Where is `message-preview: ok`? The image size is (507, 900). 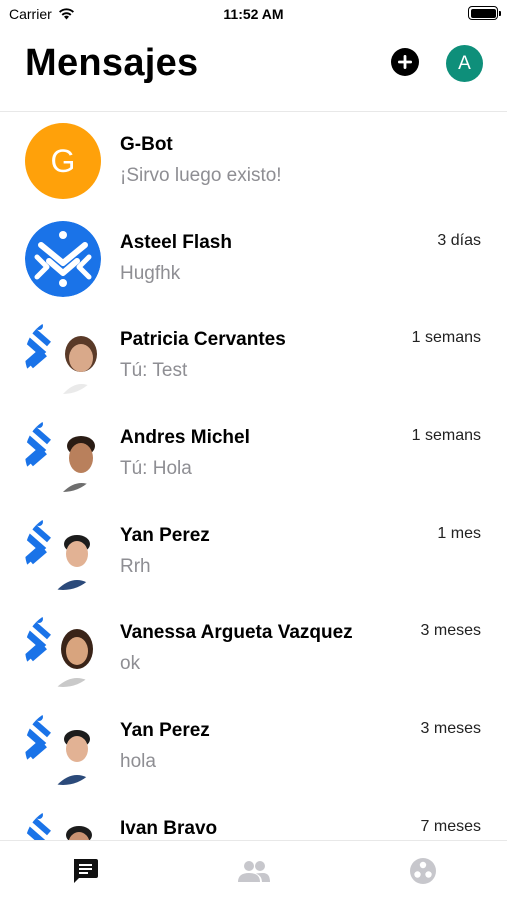 message-preview: ok is located at coordinates (130, 664).